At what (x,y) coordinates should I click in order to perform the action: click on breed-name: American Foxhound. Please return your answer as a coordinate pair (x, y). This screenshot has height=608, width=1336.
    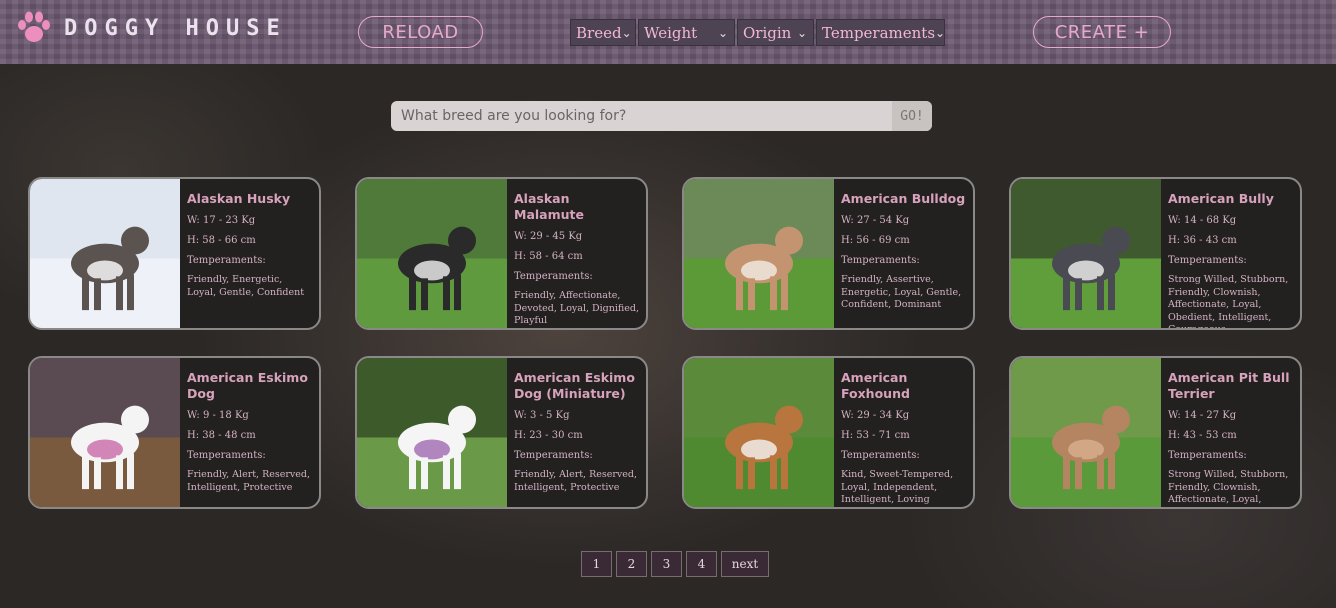
    Looking at the image, I should click on (875, 385).